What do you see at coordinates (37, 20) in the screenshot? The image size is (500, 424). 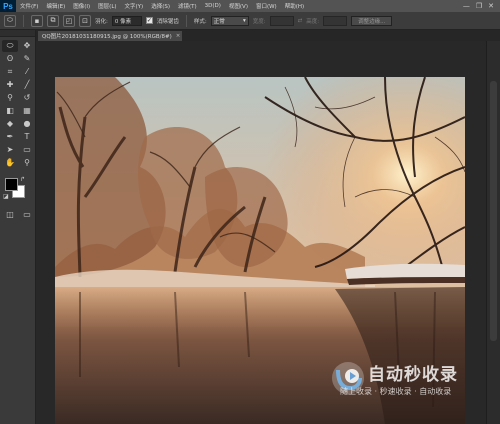 I see `new-selection-icon: ▪` at bounding box center [37, 20].